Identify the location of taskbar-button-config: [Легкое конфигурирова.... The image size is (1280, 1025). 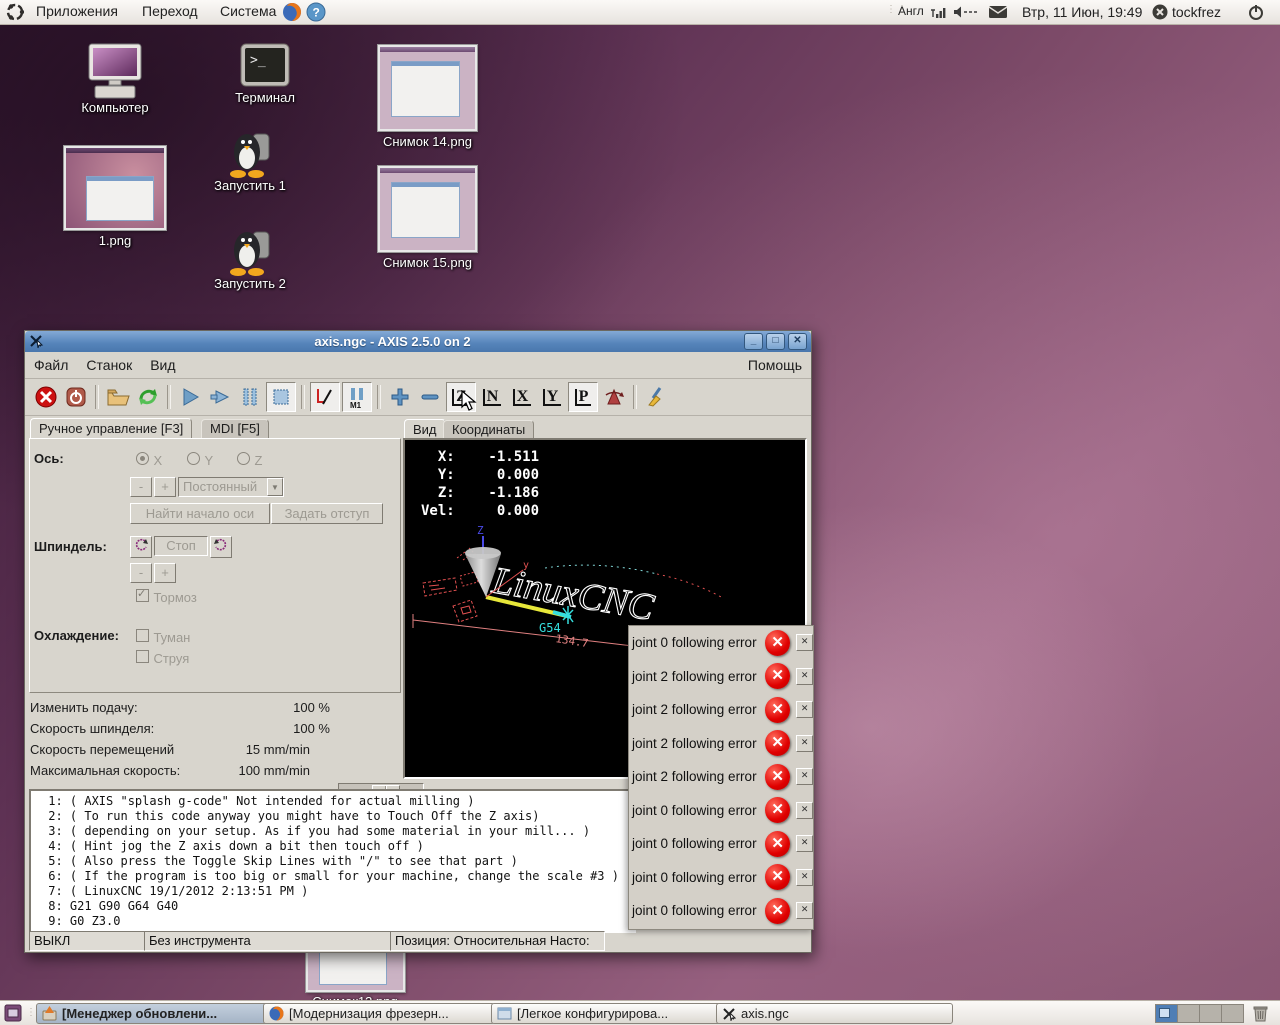
(606, 1013).